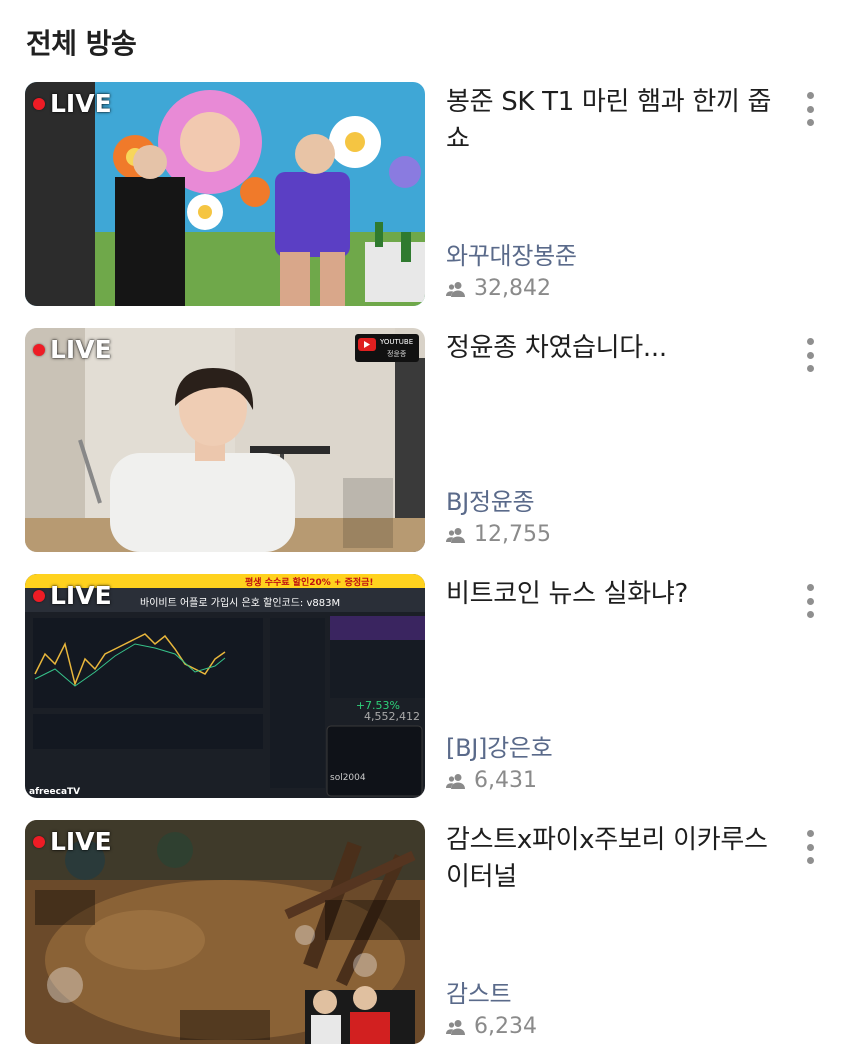 This screenshot has height=1051, width=850. I want to click on viewer-count: 12,755, so click(498, 534).